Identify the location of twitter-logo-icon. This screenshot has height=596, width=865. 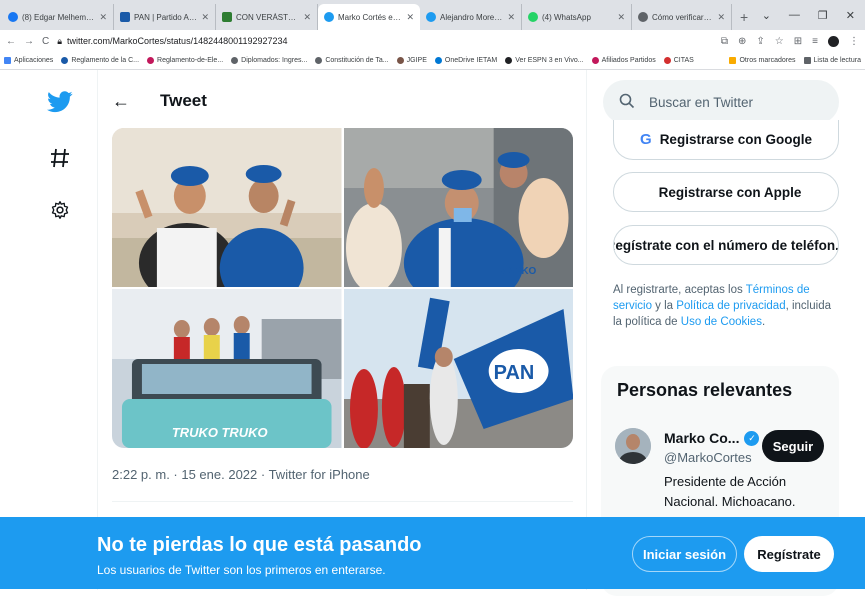
(60, 102).